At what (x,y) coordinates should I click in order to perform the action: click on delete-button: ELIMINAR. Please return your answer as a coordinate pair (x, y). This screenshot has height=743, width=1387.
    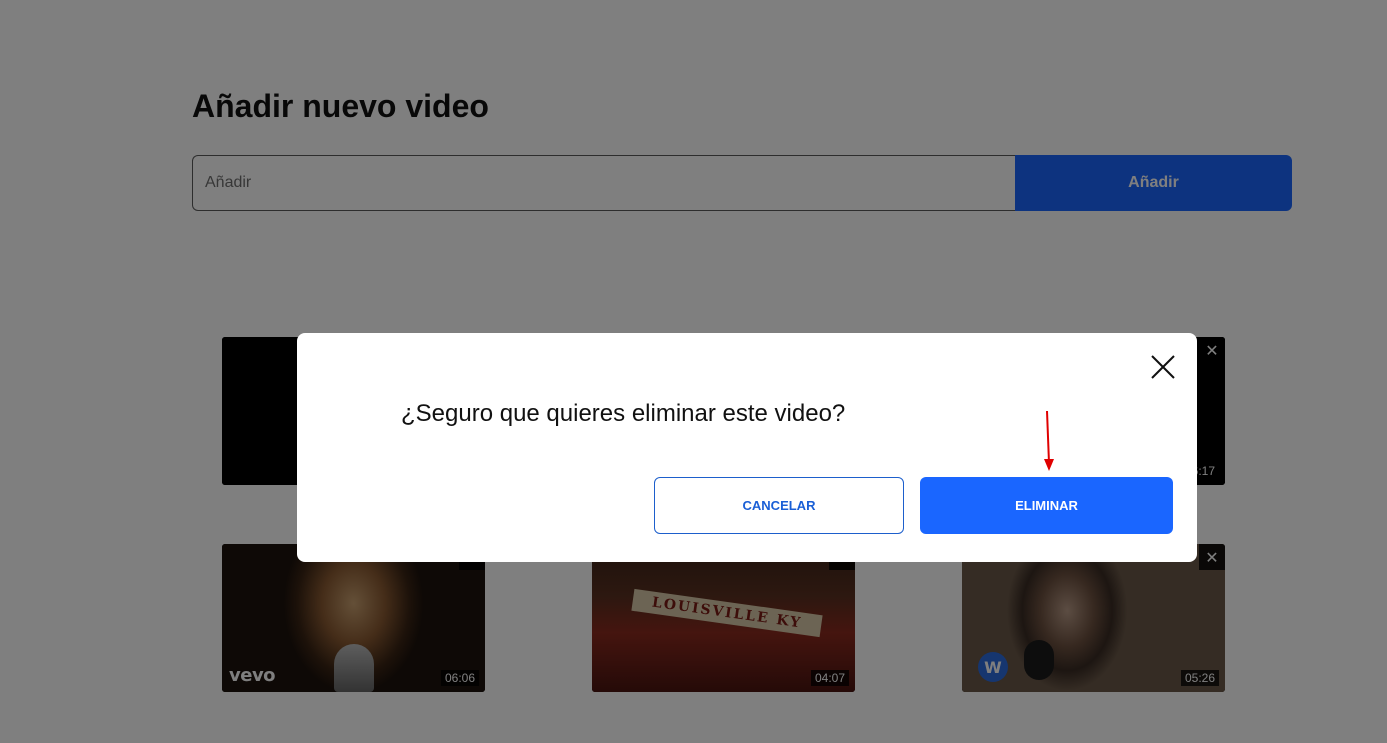
    Looking at the image, I should click on (1046, 505).